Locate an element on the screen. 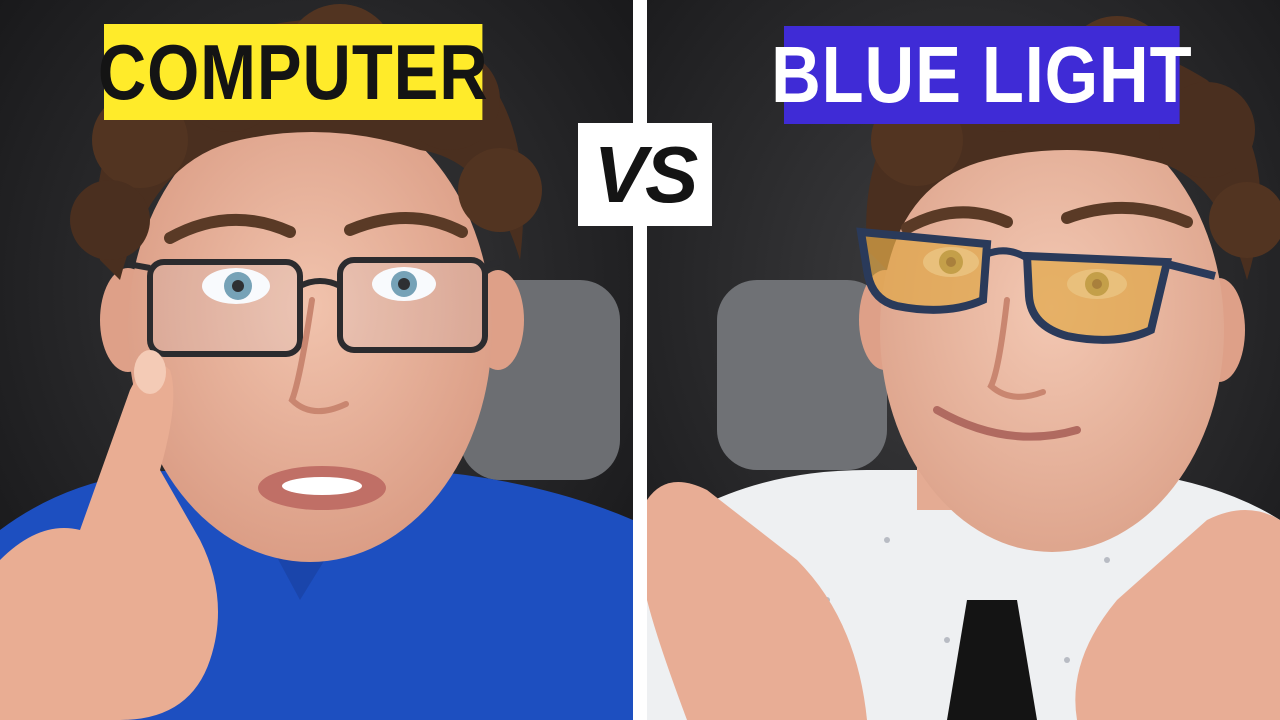 This screenshot has height=720, width=1280. vs-badge: VS is located at coordinates (645, 174).